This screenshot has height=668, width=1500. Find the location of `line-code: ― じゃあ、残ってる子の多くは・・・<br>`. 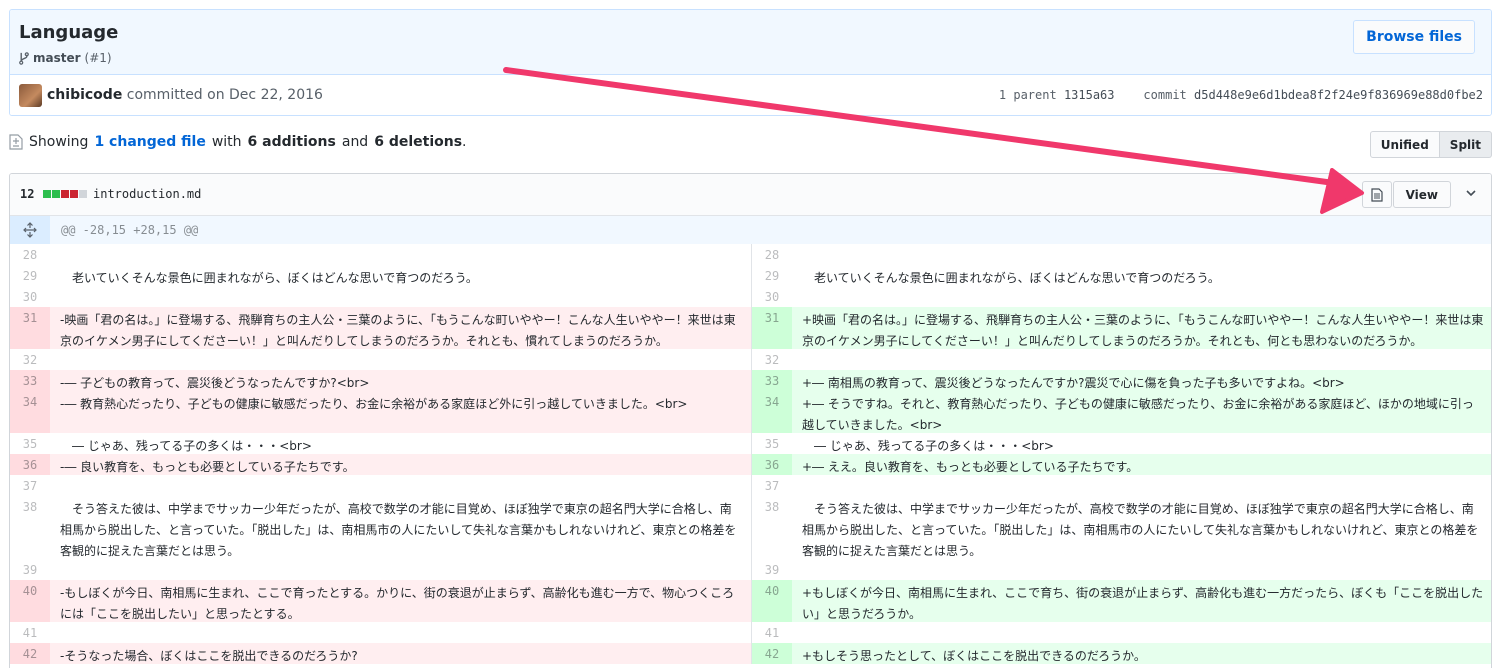

line-code: ― じゃあ、残ってる子の多くは・・・<br> is located at coordinates (928, 446).